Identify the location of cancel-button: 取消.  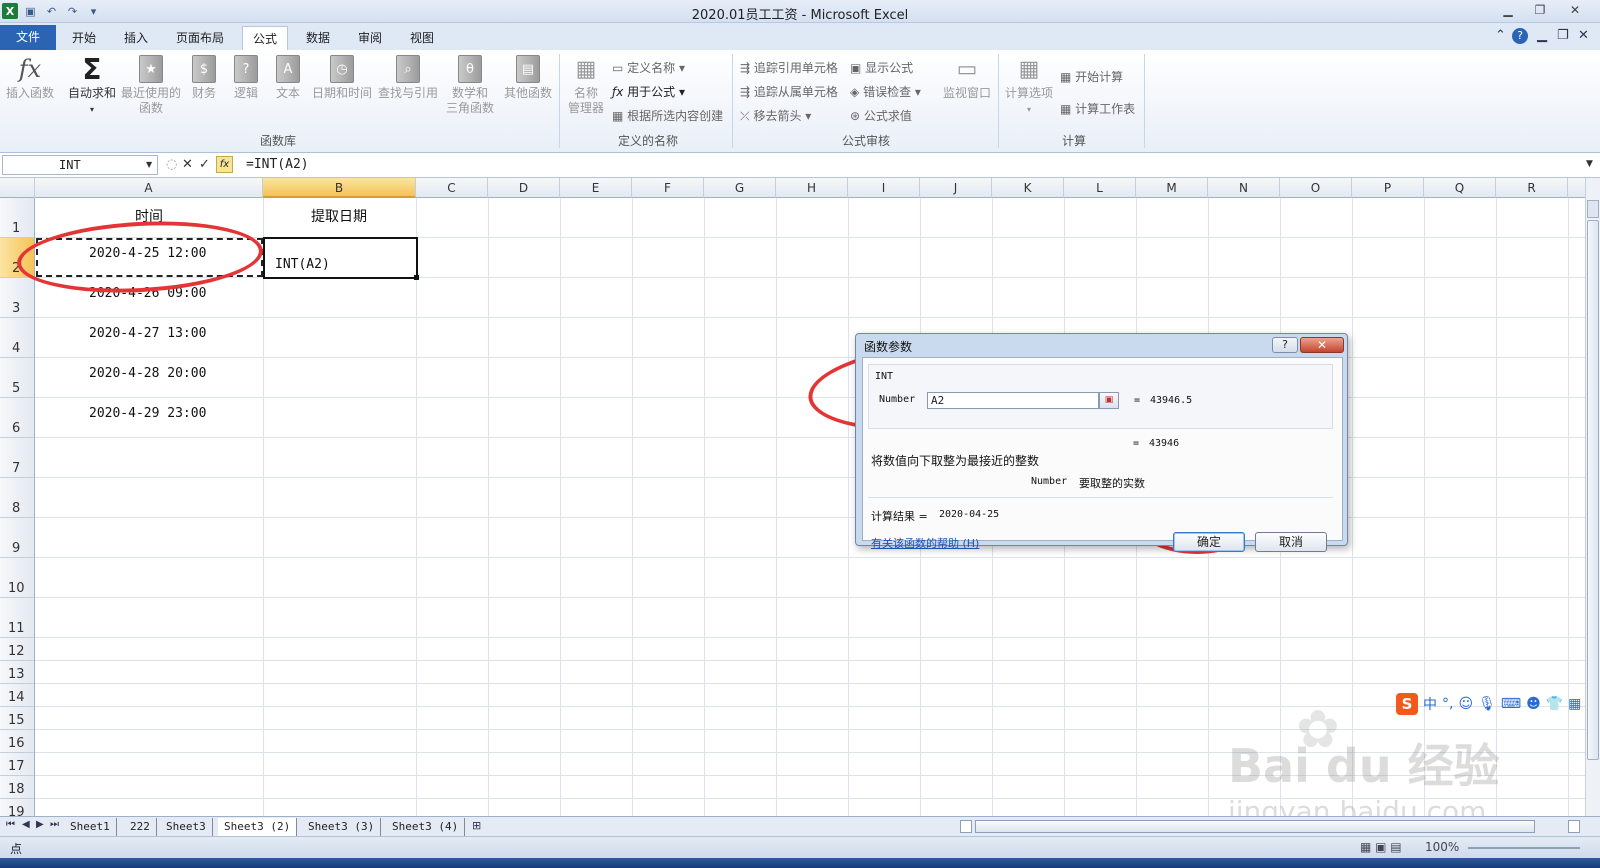
(1291, 542).